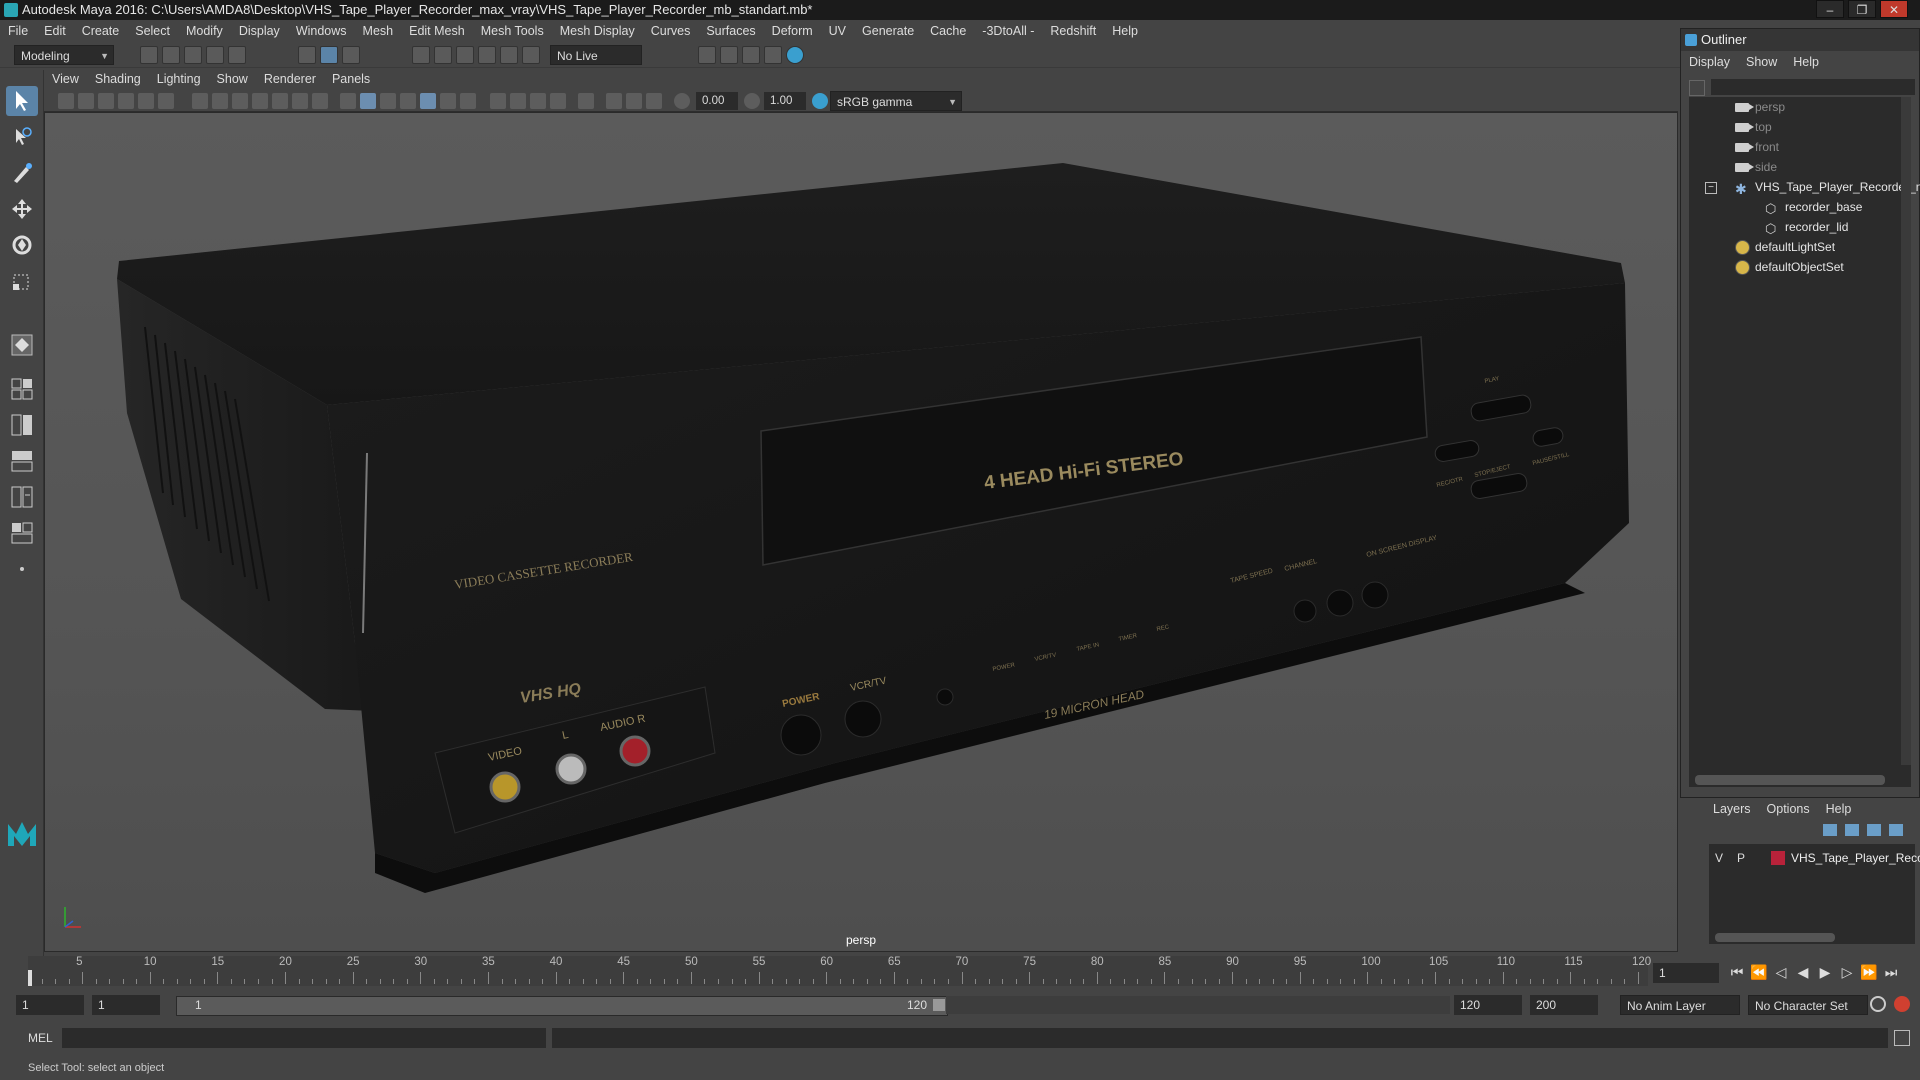 Image resolution: width=1920 pixels, height=1080 pixels. Describe the element at coordinates (465, 55) in the screenshot. I see `snap-point-icon` at that location.